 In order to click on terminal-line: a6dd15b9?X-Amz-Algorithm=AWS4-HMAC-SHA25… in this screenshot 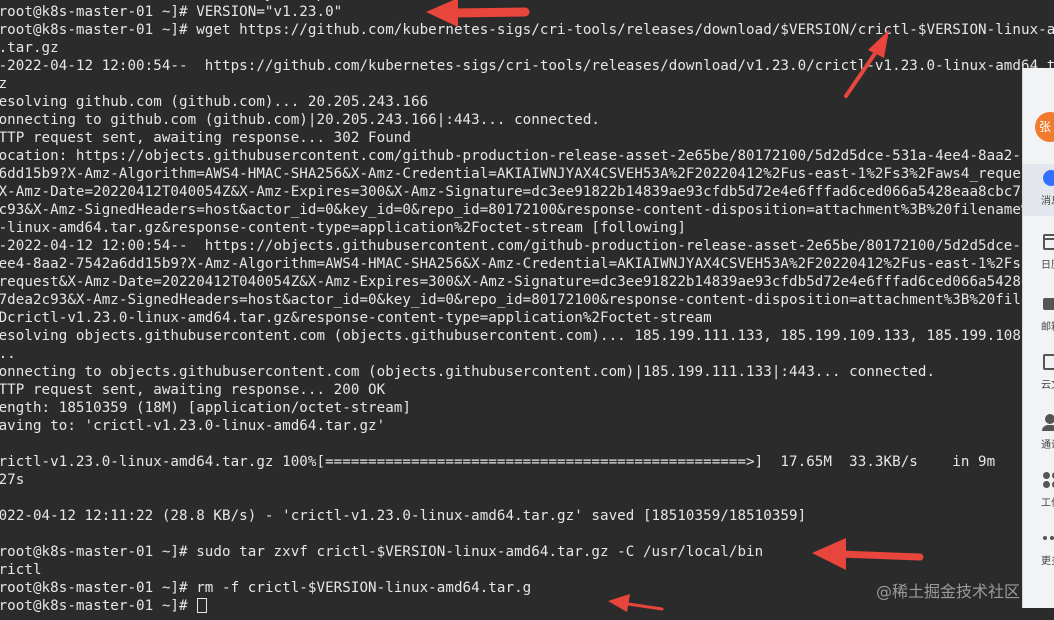, I will do `click(519, 174)`.